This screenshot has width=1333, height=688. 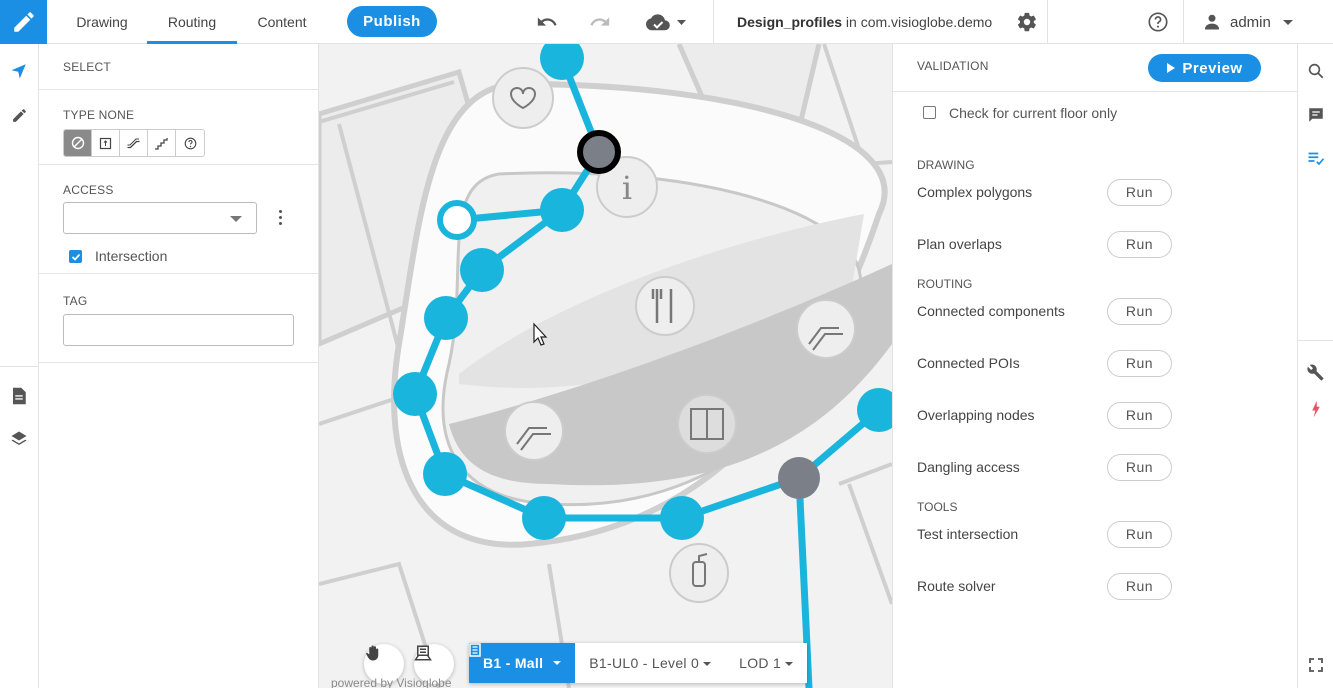 What do you see at coordinates (1139, 534) in the screenshot?
I see `run-test-intersection-button: Run` at bounding box center [1139, 534].